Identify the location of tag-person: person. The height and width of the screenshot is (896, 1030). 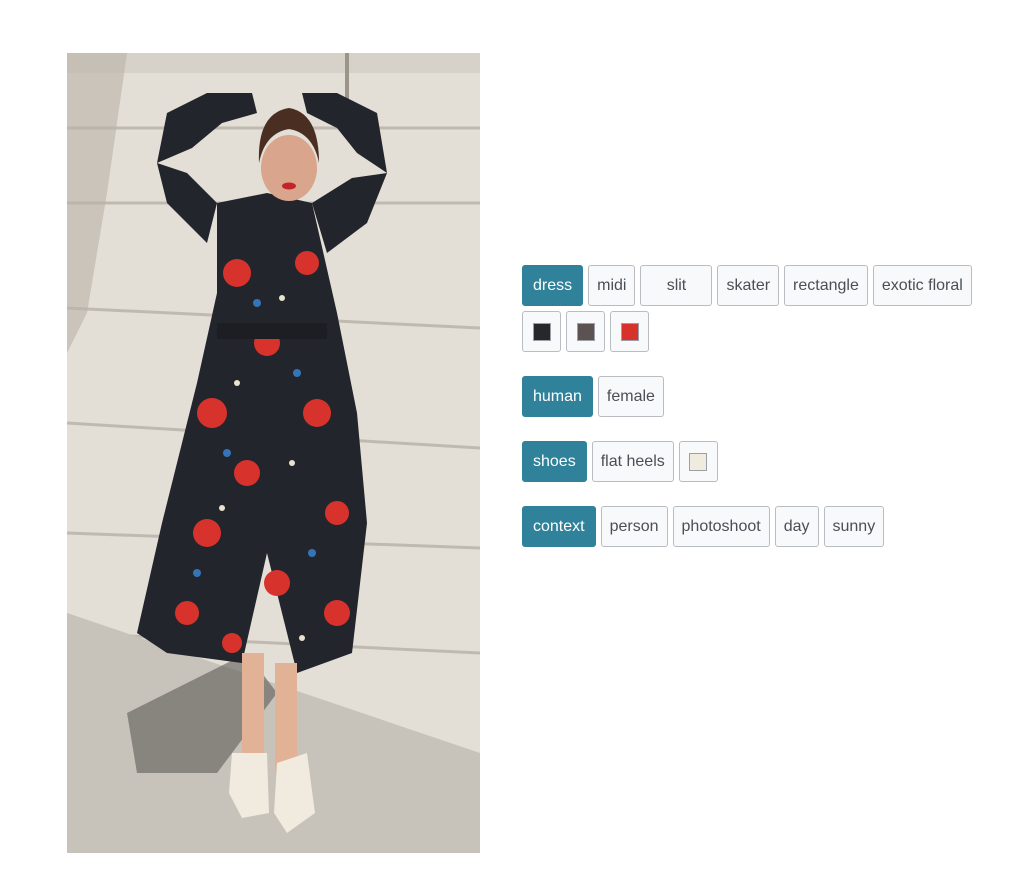
(634, 526).